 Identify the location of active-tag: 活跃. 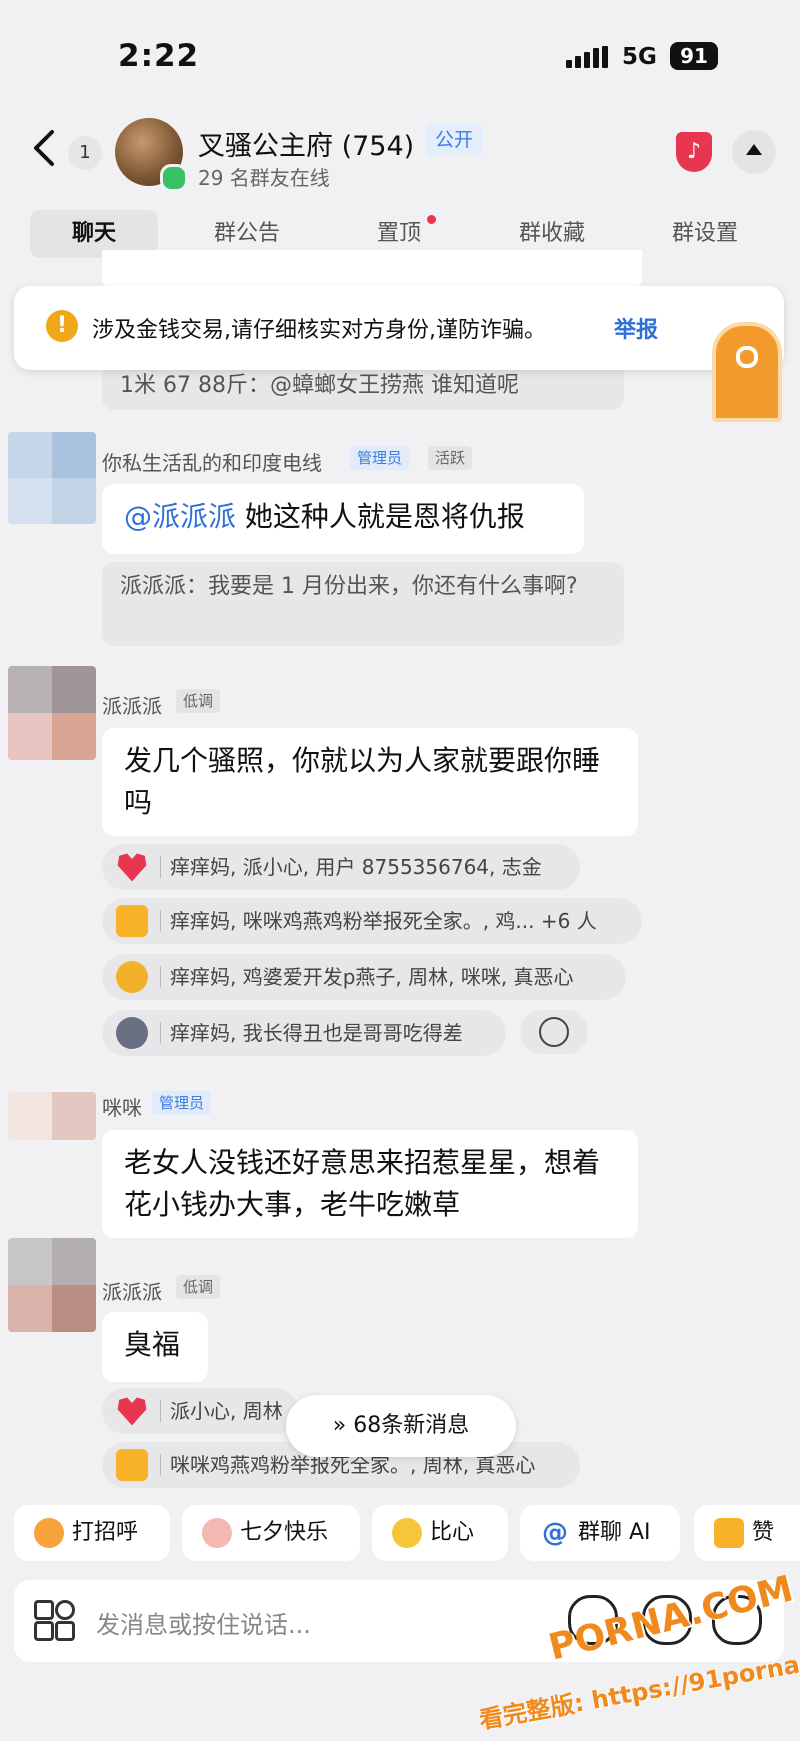
(450, 458).